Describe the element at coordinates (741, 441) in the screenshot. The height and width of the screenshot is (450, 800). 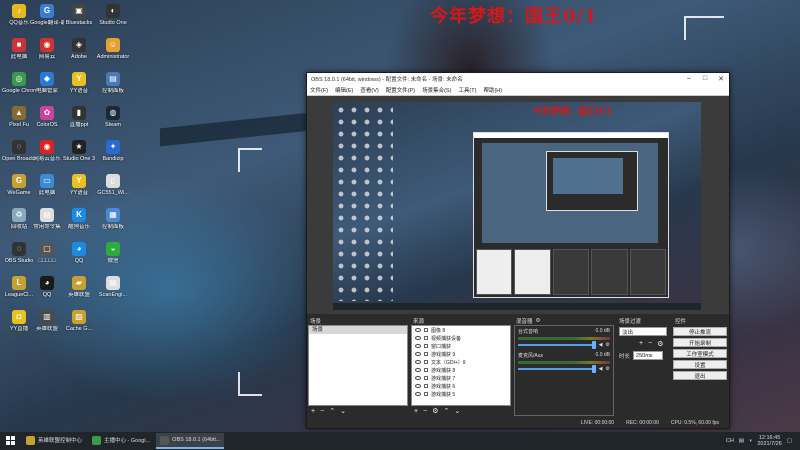
I see `network-icon: ▤` at that location.